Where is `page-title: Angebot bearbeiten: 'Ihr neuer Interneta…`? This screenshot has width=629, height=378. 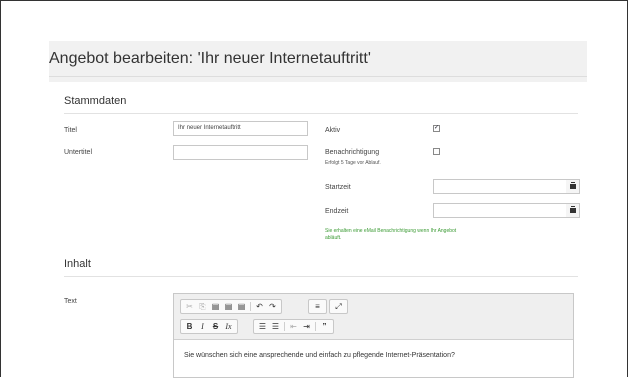
page-title: Angebot bearbeiten: 'Ihr neuer Interneta… is located at coordinates (210, 58).